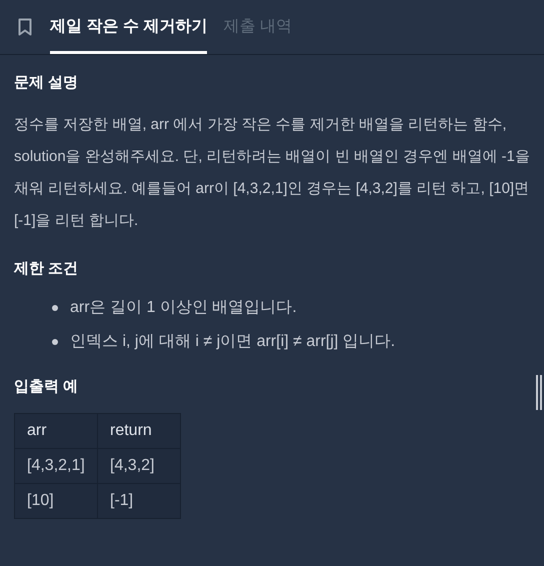  What do you see at coordinates (233, 342) in the screenshot?
I see `constraint-text: 인덱스 i, j에 대해 i ≠ j이면 arr[i] ≠ arr[j] 입니다.` at bounding box center [233, 342].